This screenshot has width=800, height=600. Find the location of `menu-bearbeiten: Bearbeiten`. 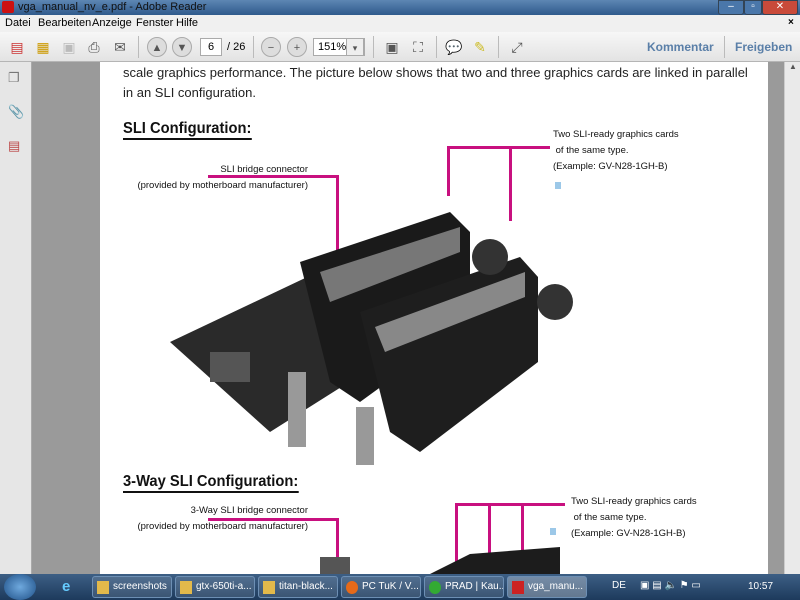

menu-bearbeiten: Bearbeiten is located at coordinates (64, 23).